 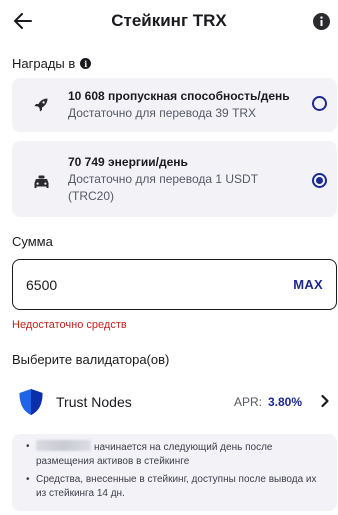 What do you see at coordinates (128, 162) in the screenshot?
I see `option-title: 70 749 энергии/день` at bounding box center [128, 162].